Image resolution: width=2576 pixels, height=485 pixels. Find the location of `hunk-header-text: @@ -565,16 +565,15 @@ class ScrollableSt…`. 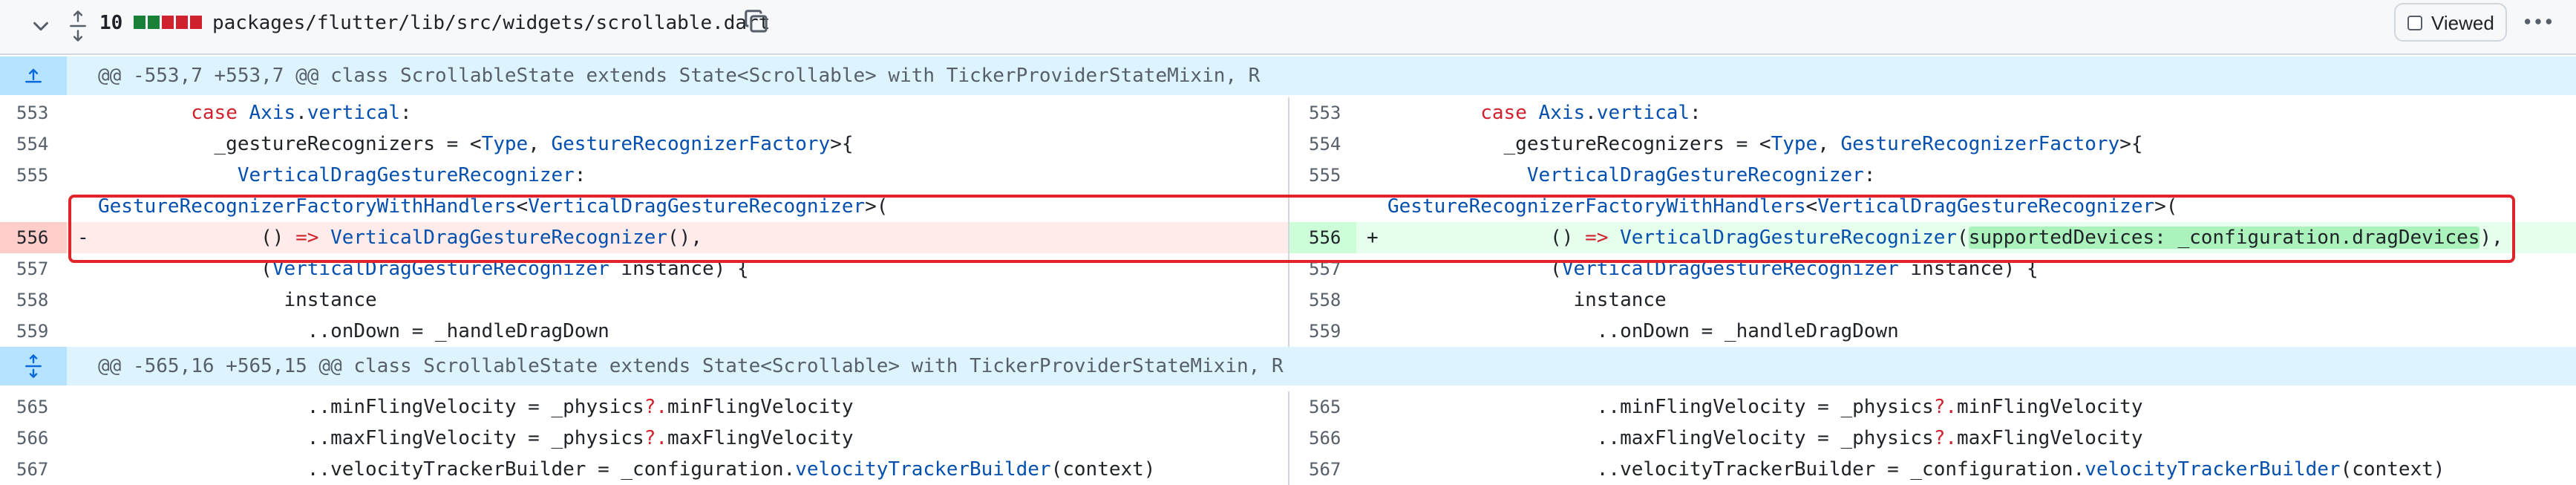

hunk-header-text: @@ -565,16 +565,15 @@ class ScrollableSt… is located at coordinates (691, 366).